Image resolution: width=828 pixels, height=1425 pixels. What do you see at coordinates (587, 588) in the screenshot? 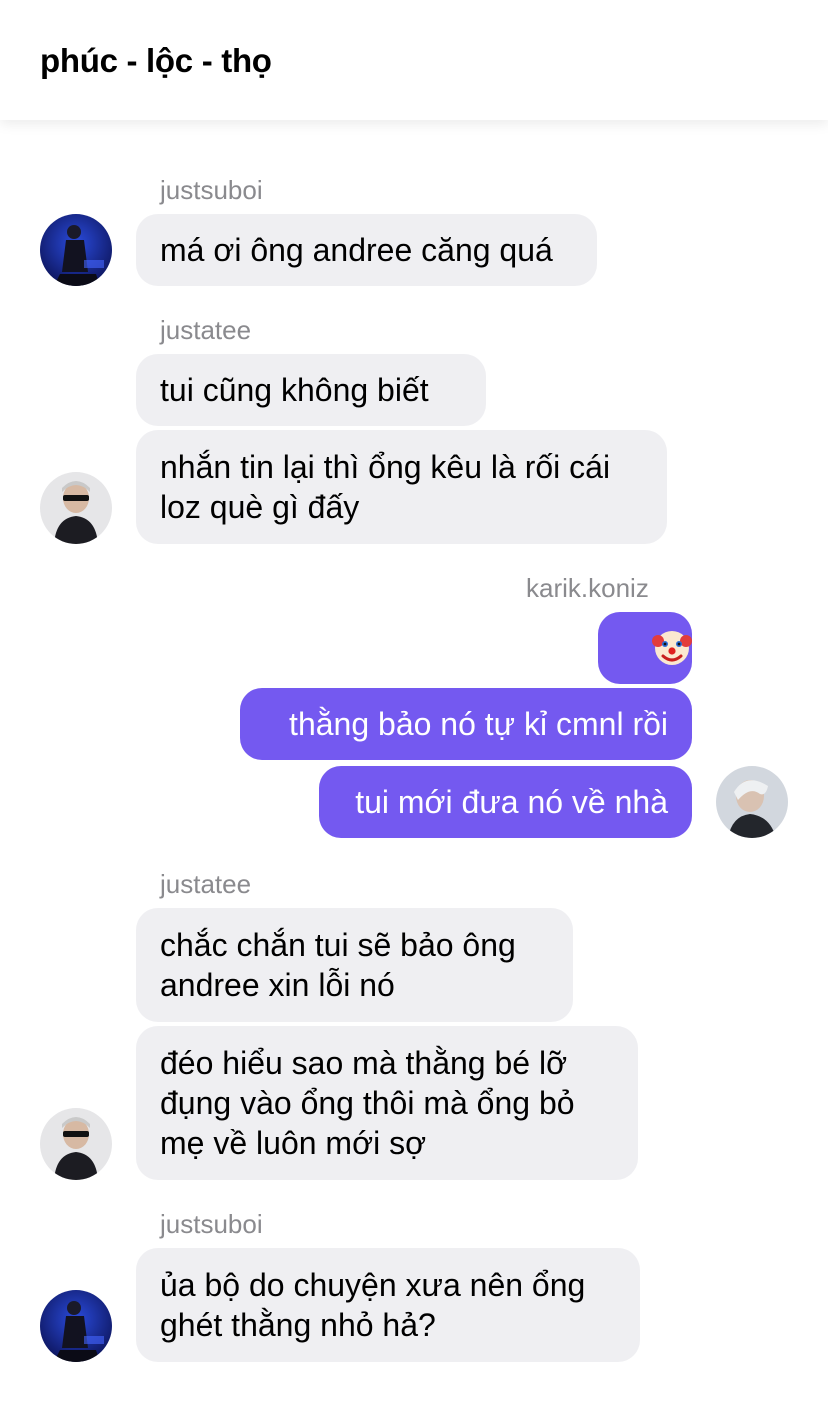
I see `sender-name: karik.koniz` at bounding box center [587, 588].